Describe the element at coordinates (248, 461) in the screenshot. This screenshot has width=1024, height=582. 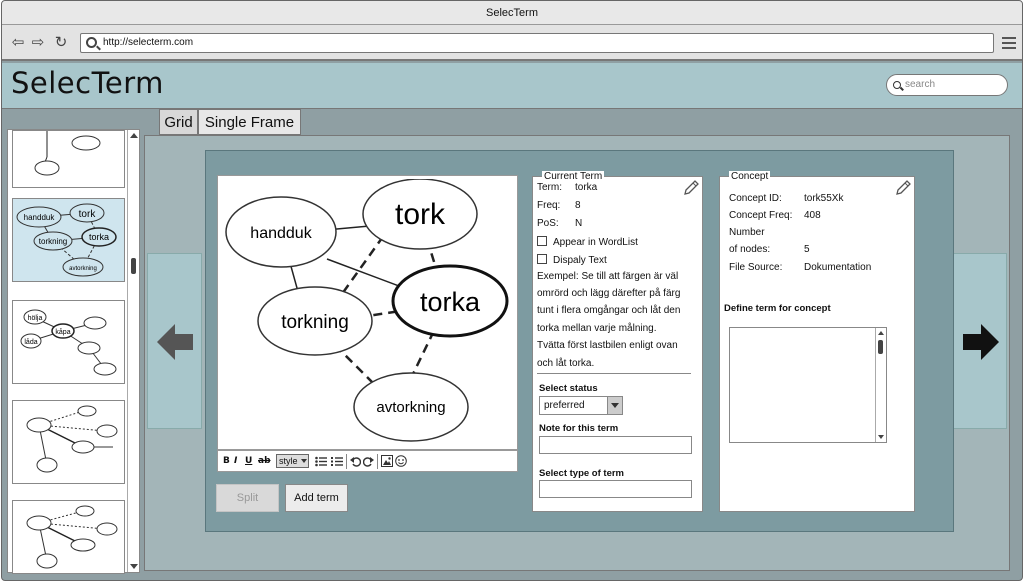
I see `underline-button: U` at that location.